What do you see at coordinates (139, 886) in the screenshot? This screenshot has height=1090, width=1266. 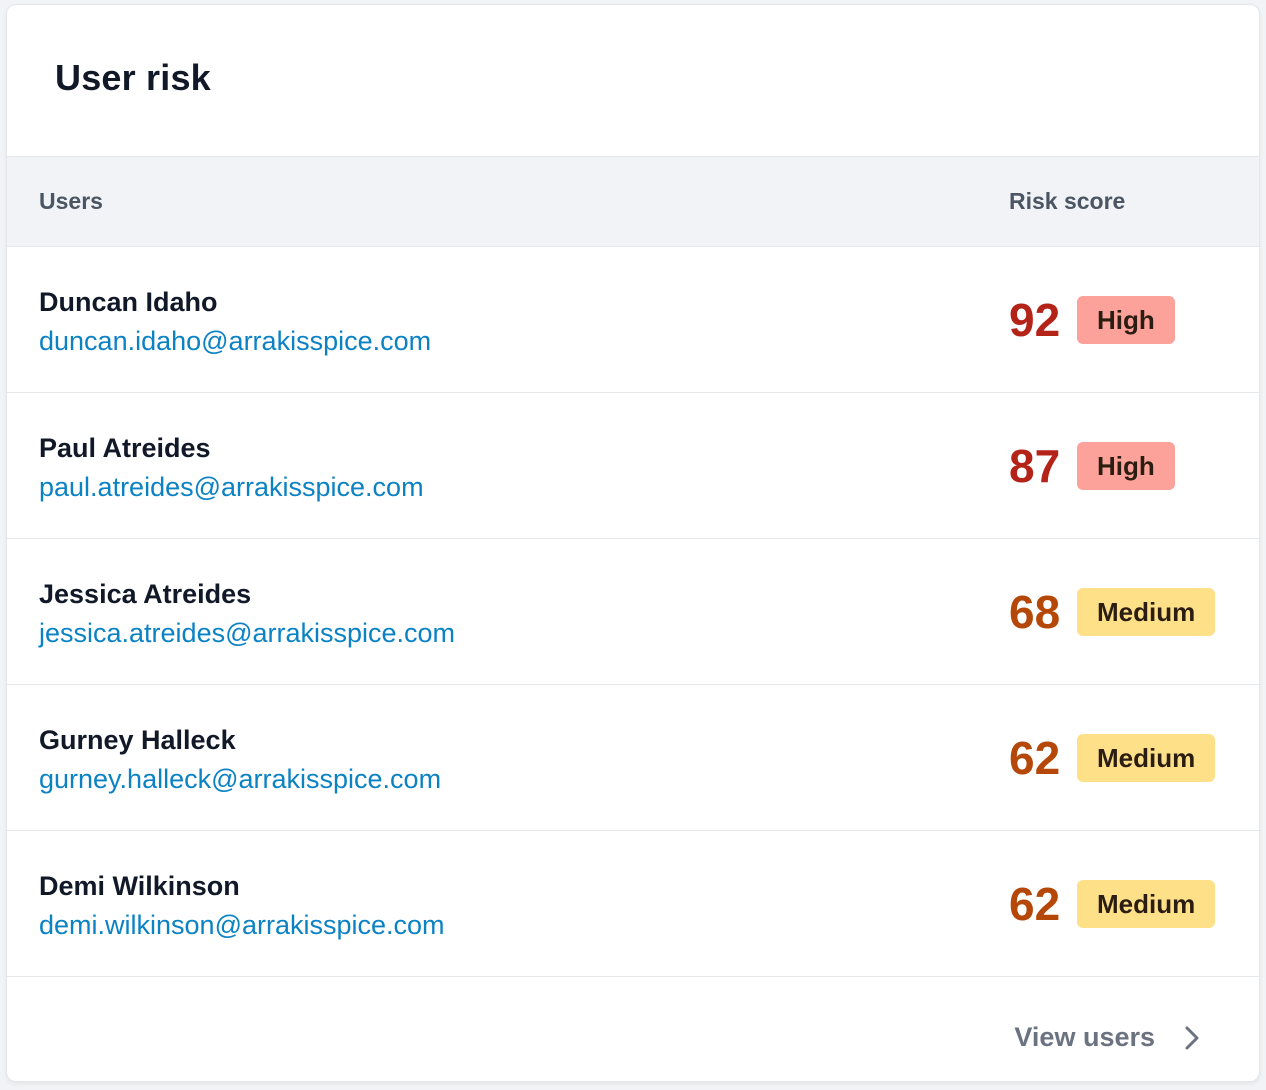 I see `user-name: Demi Wilkinson` at bounding box center [139, 886].